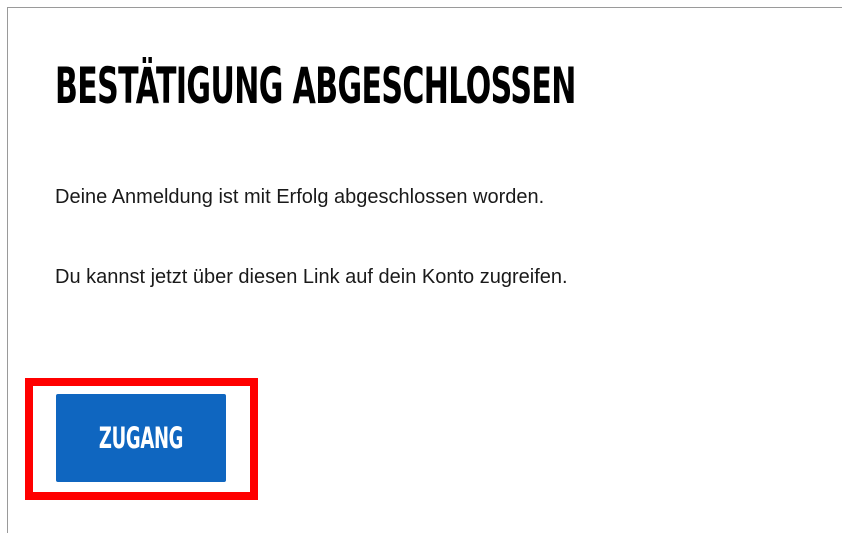 This screenshot has height=533, width=842. I want to click on access-button: ZUGANG, so click(141, 438).